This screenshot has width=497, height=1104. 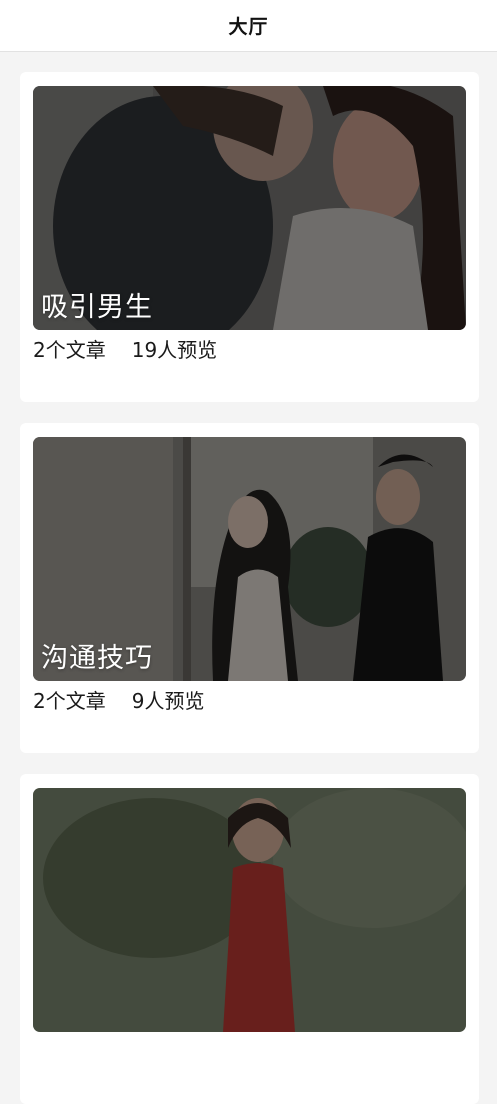 What do you see at coordinates (174, 349) in the screenshot?
I see `view-count: 19人预览` at bounding box center [174, 349].